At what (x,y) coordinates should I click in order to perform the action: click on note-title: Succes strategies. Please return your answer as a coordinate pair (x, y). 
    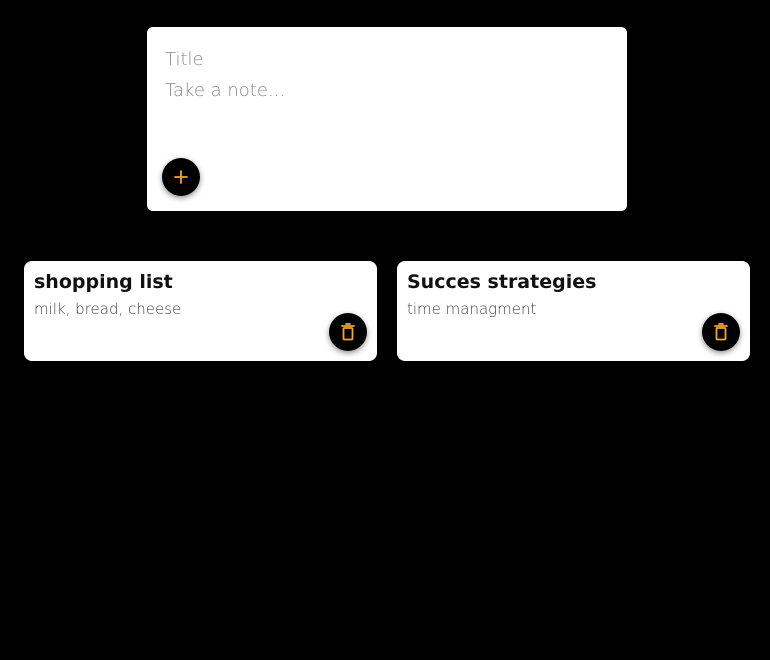
    Looking at the image, I should click on (502, 282).